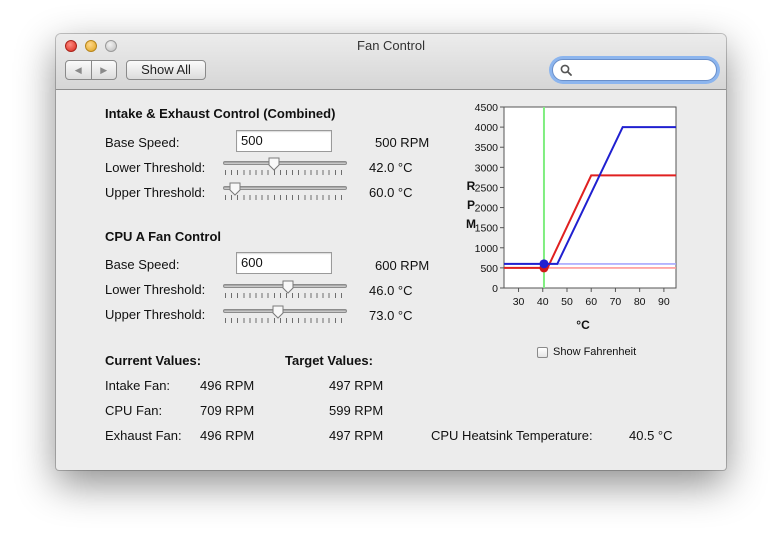 This screenshot has height=549, width=782. Describe the element at coordinates (519, 302) in the screenshot. I see `chart-x-tick-label: 30` at that location.